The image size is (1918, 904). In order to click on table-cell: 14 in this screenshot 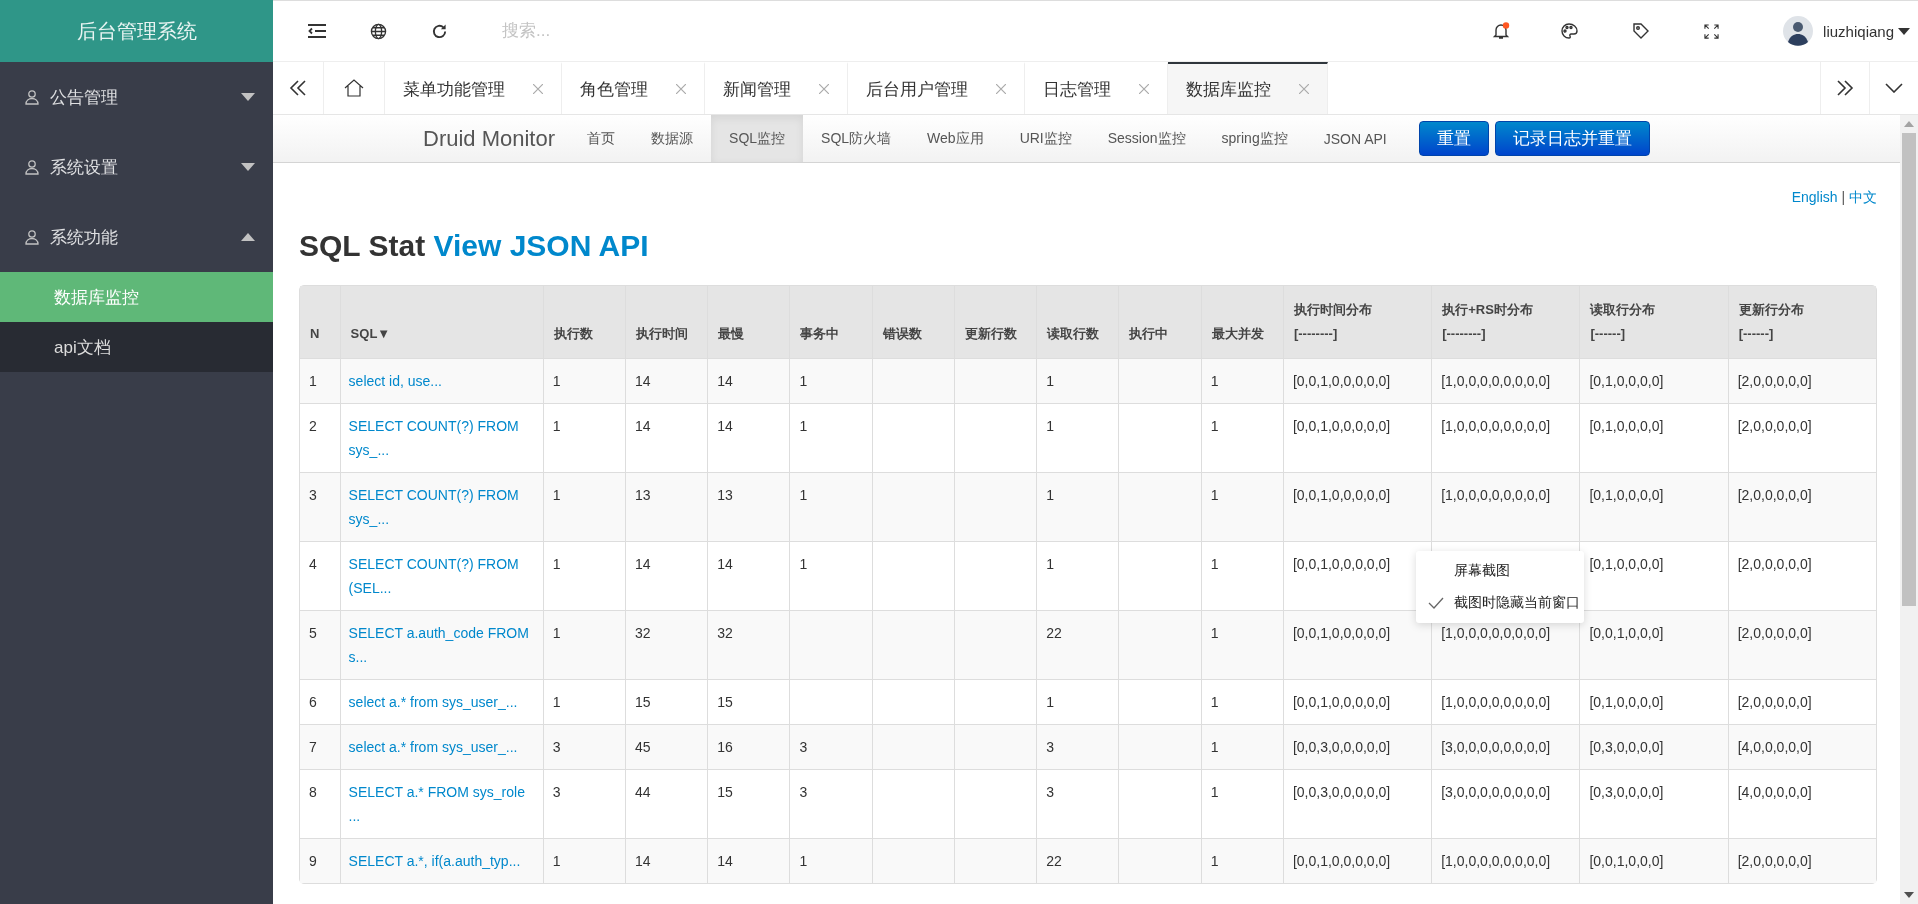, I will do `click(666, 860)`.